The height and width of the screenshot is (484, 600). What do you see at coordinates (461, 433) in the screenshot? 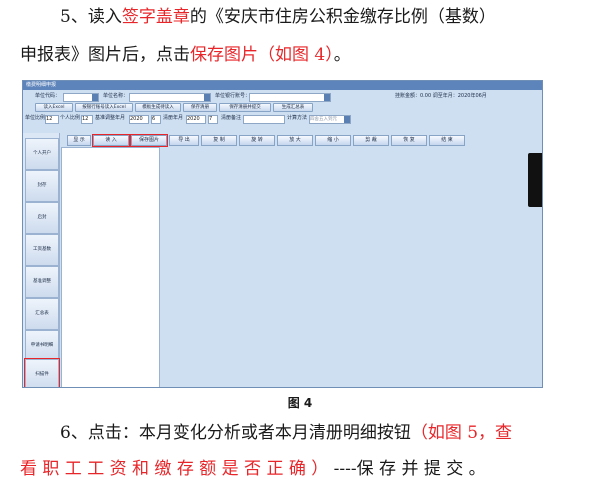
I see `para6-highlight: （如图 5，查` at bounding box center [461, 433].